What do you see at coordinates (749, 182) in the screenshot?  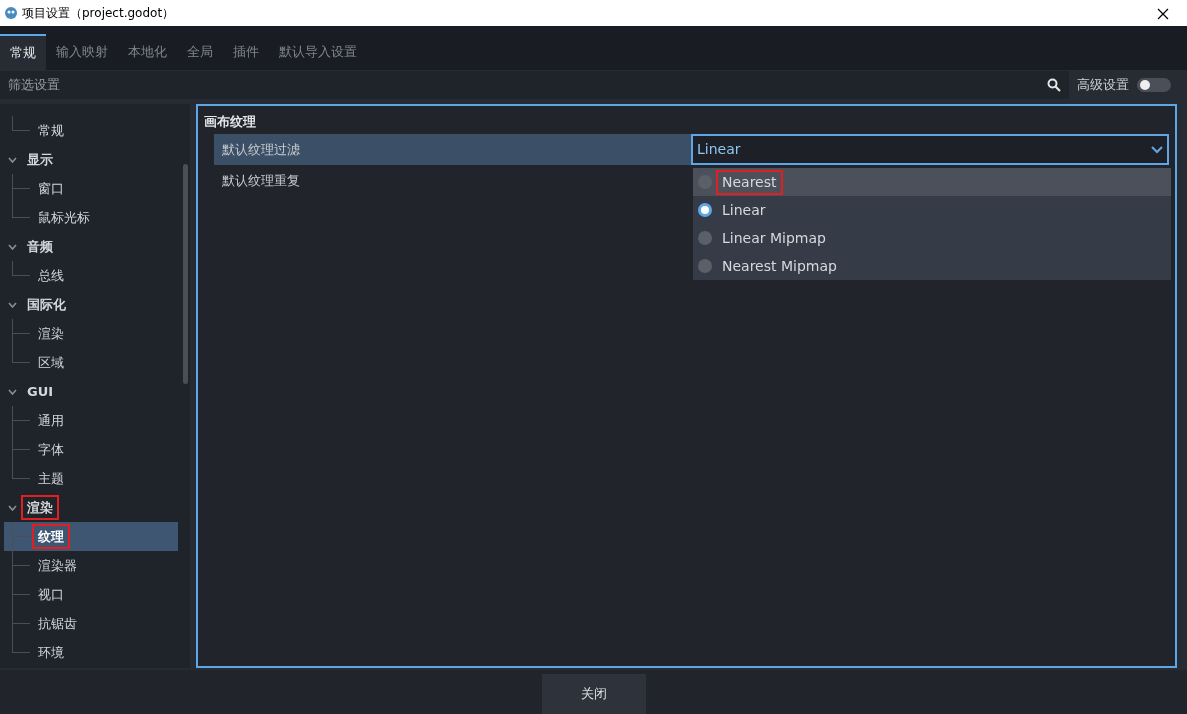 I see `highlight-frame: Nearest` at bounding box center [749, 182].